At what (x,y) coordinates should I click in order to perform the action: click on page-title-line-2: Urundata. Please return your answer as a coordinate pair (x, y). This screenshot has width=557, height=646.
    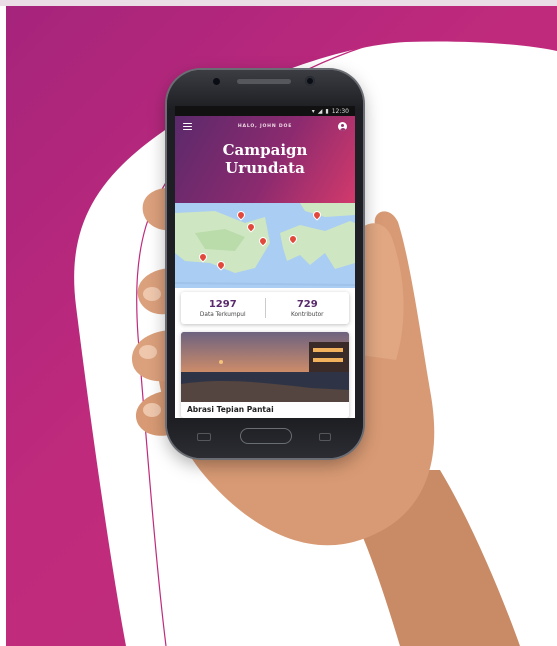
    Looking at the image, I should click on (265, 168).